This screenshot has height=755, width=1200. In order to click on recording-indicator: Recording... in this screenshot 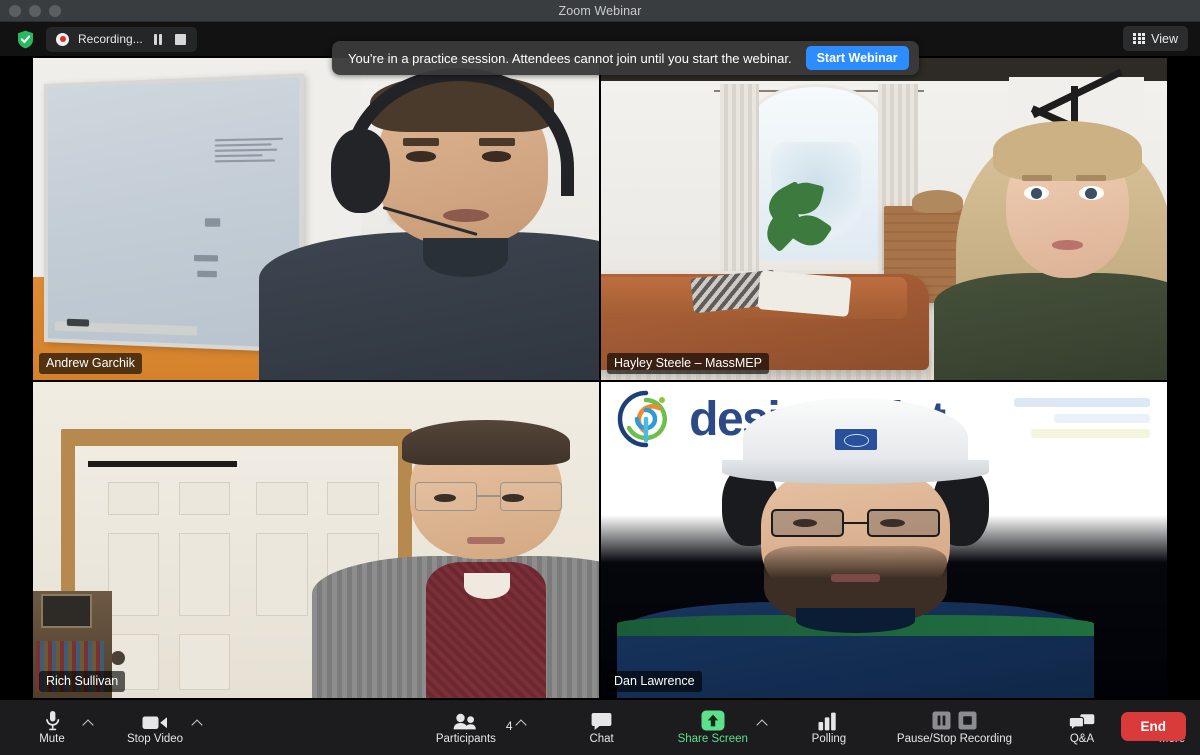, I will do `click(121, 39)`.